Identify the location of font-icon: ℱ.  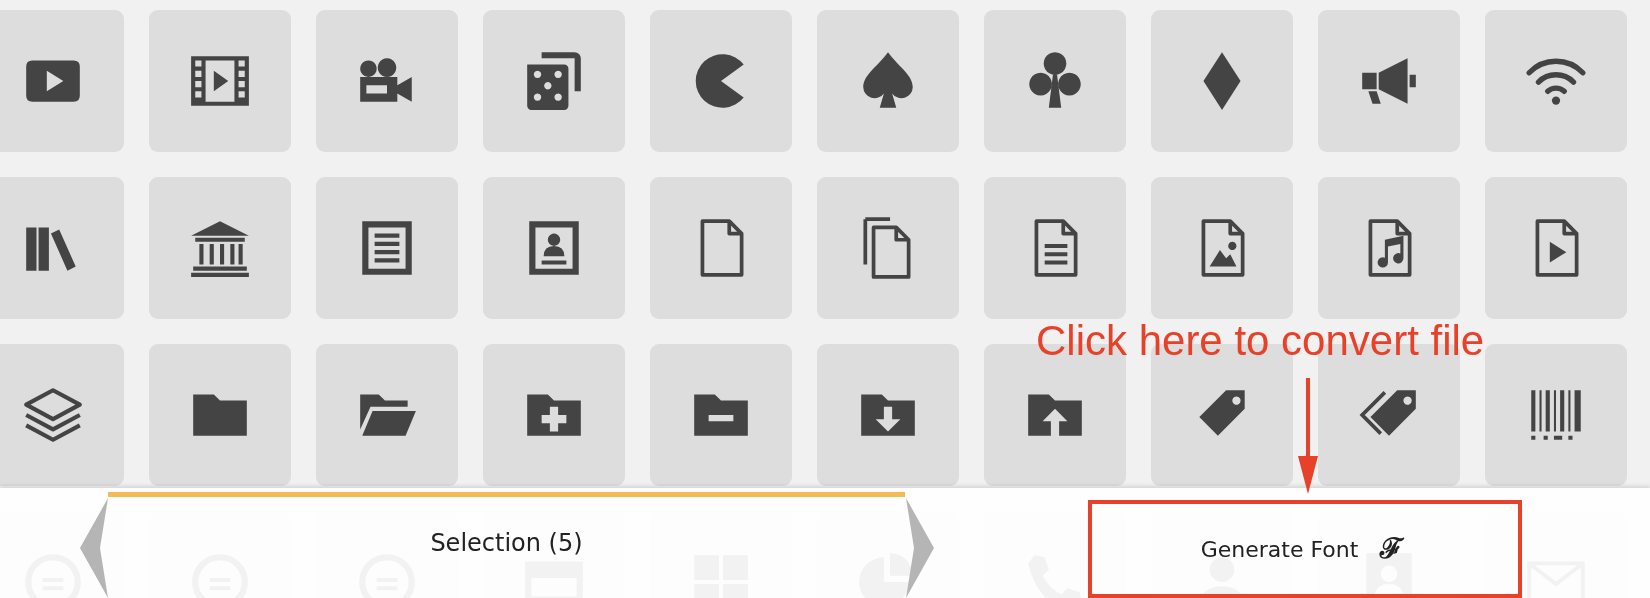
(1392, 549).